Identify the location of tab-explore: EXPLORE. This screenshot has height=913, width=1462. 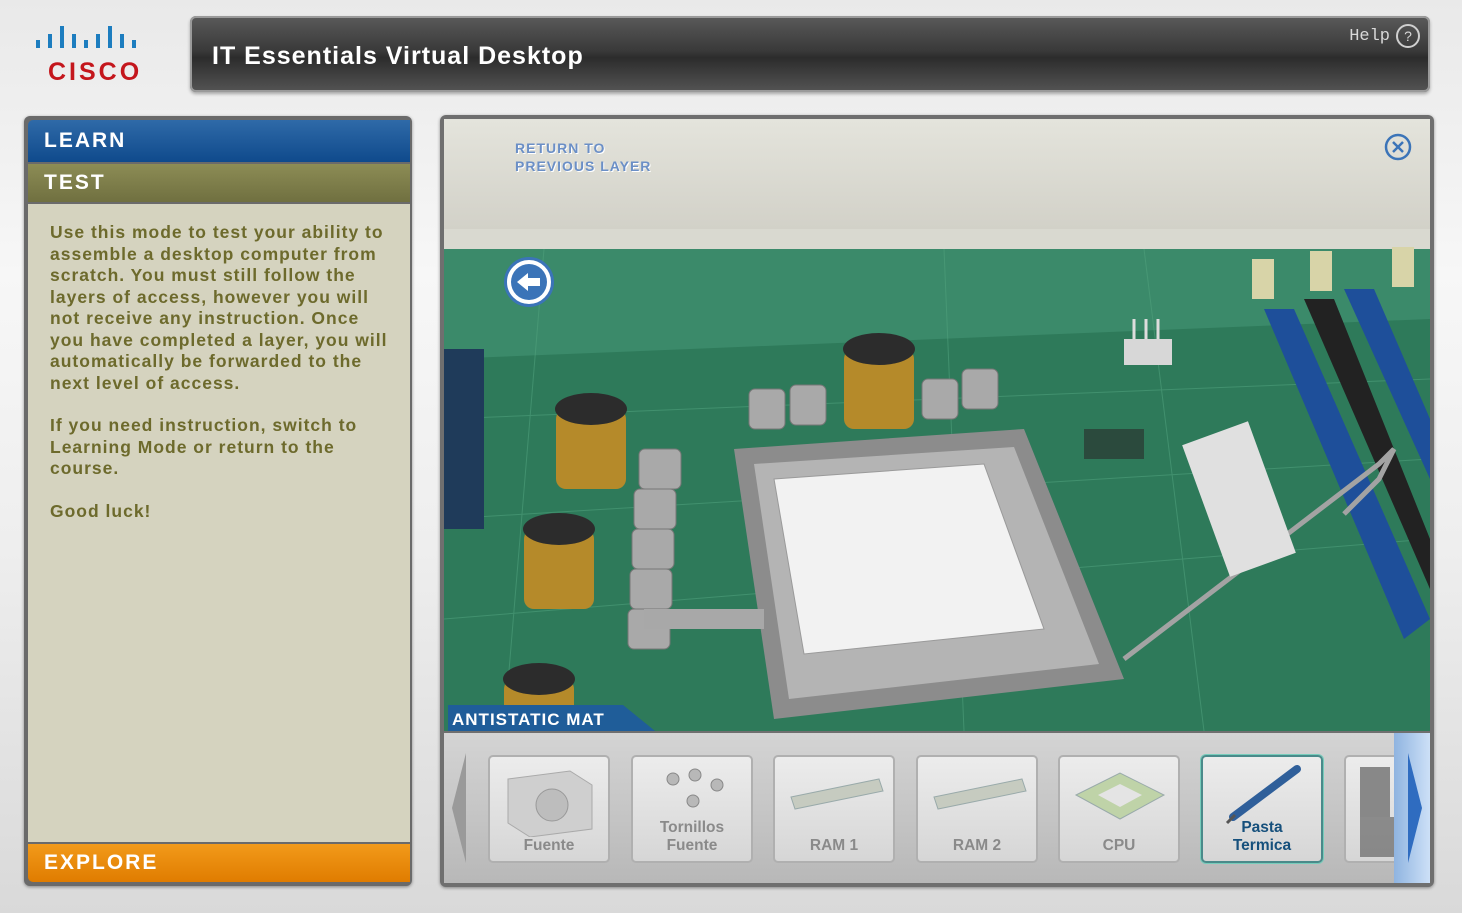
(219, 863).